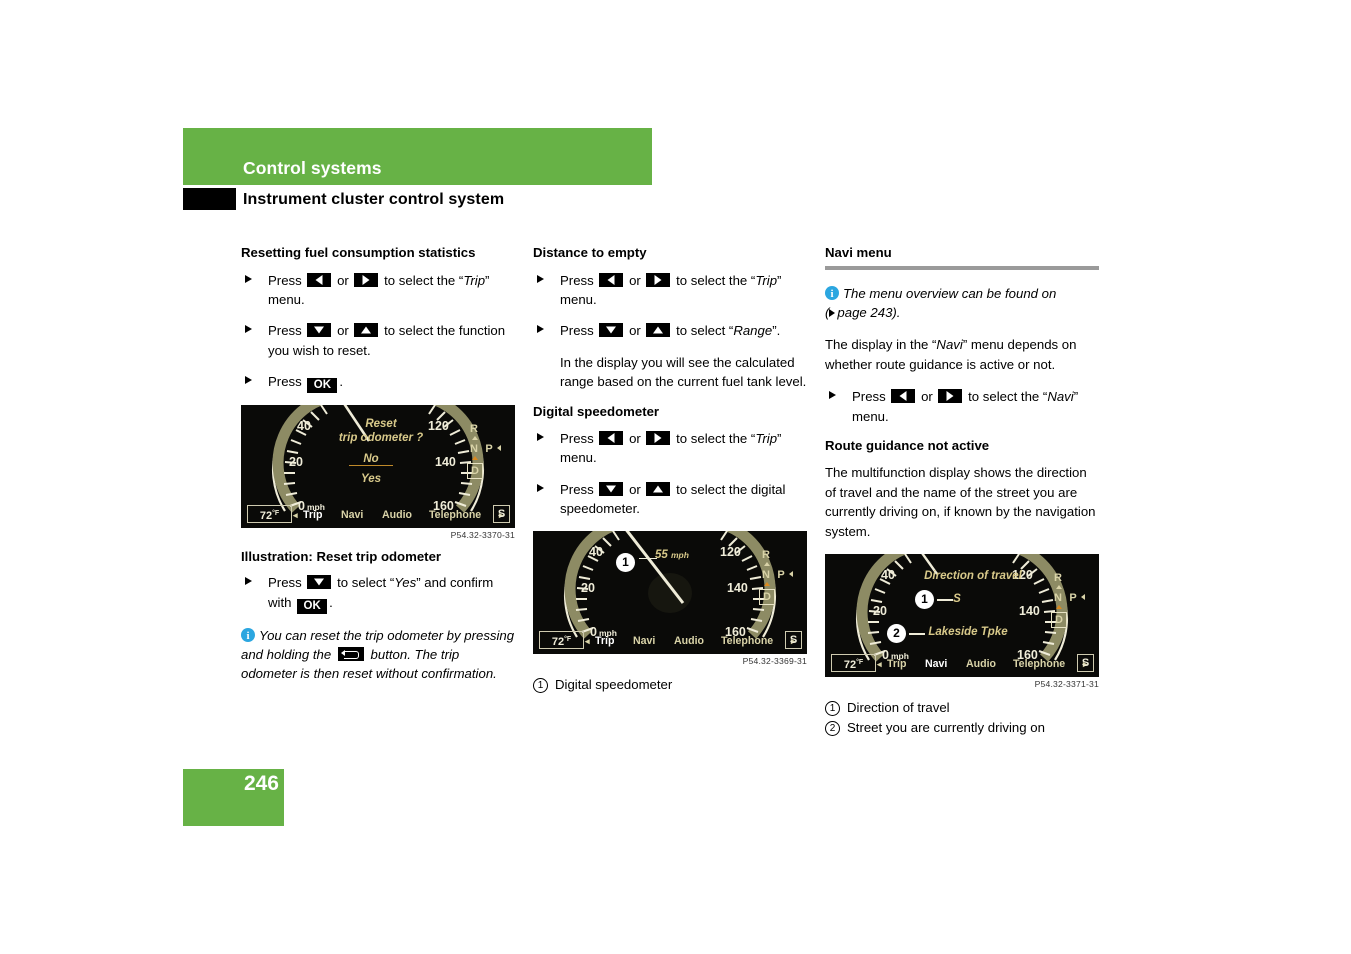 This screenshot has width=1351, height=954. I want to click on step-select-trip-menu-2: Press or to select the “Trip” menu., so click(670, 290).